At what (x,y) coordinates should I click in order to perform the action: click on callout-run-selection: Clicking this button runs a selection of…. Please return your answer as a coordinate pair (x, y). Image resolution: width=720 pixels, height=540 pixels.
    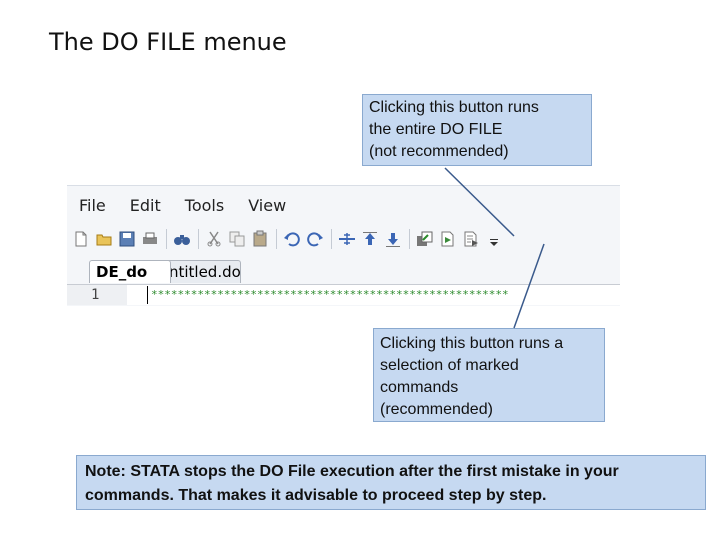
    Looking at the image, I should click on (489, 375).